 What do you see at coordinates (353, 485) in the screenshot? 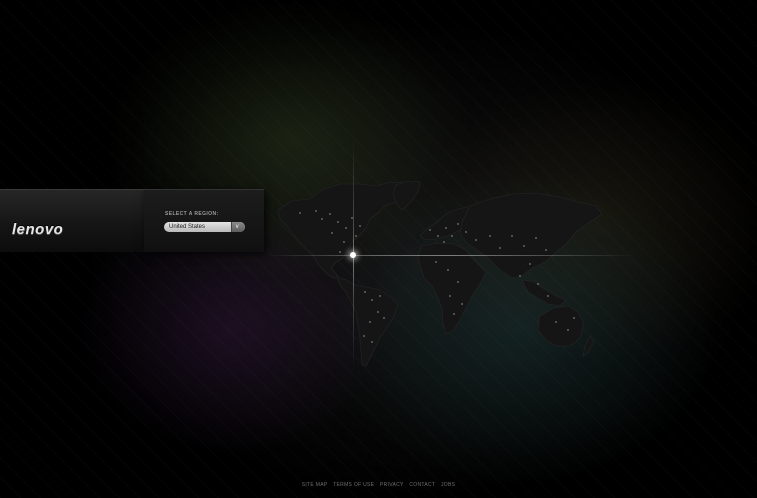
I see `footer-link-terms-of-use: TERMS OF USE` at bounding box center [353, 485].